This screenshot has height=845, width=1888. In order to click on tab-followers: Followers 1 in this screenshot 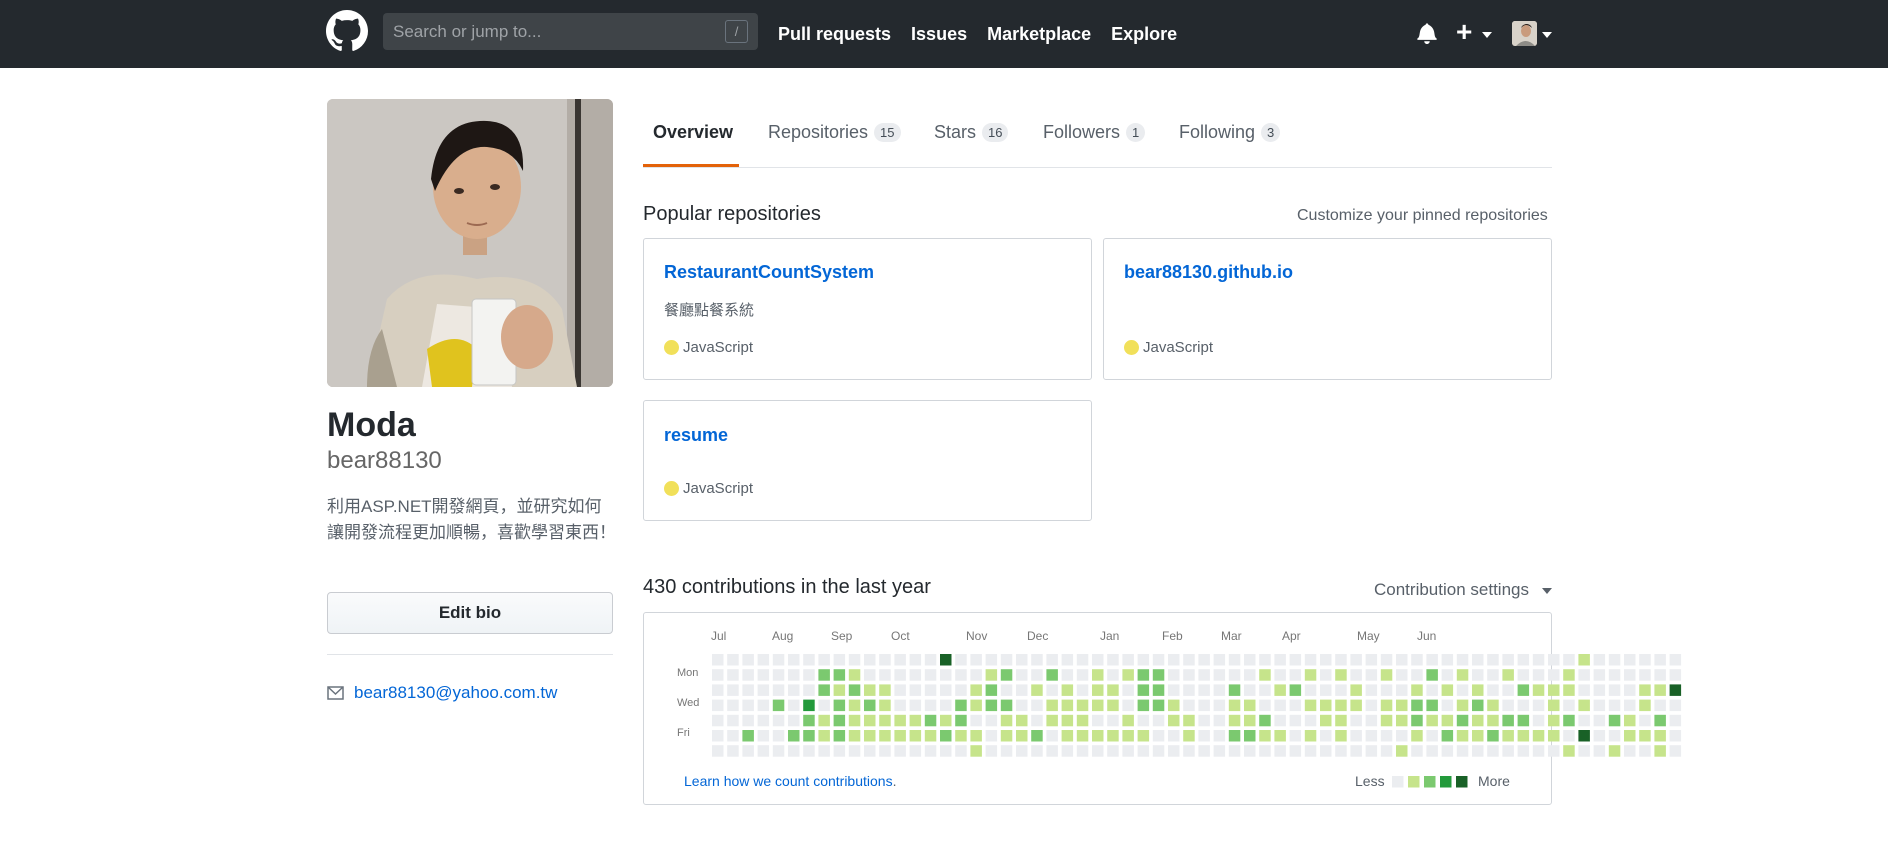, I will do `click(1094, 132)`.